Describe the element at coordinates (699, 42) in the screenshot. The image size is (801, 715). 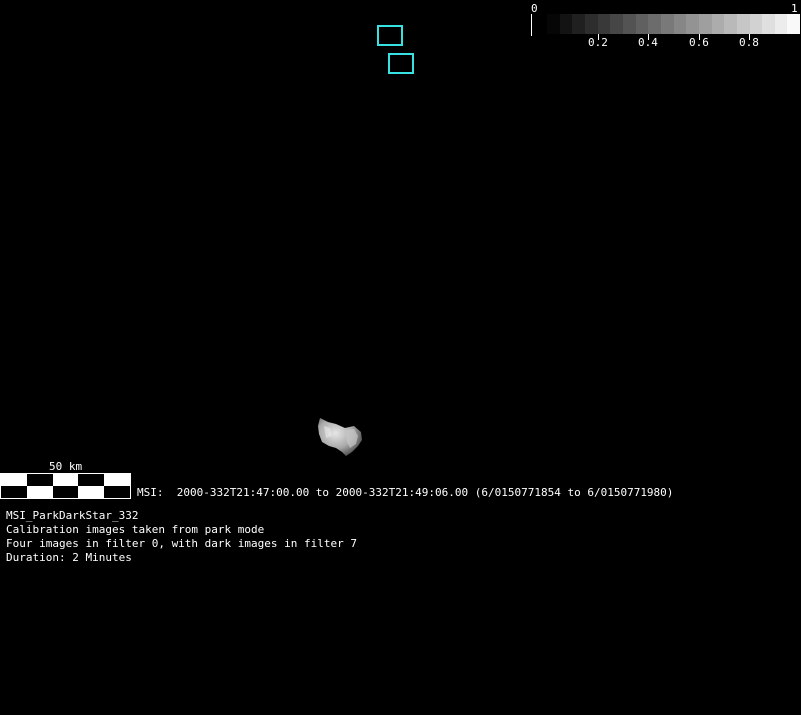
I see `colorbar-tick-label: 0.6` at that location.